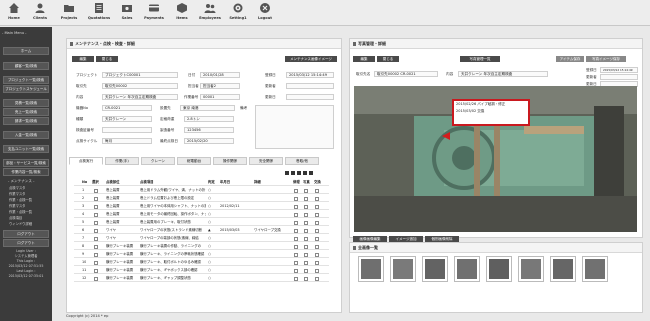  Describe the element at coordinates (201, 262) in the screenshot. I see `table-row: 10 横行ブレーキ装置 横行ブレーキ、取付ボルトのゆるみ確認 ○` at that location.